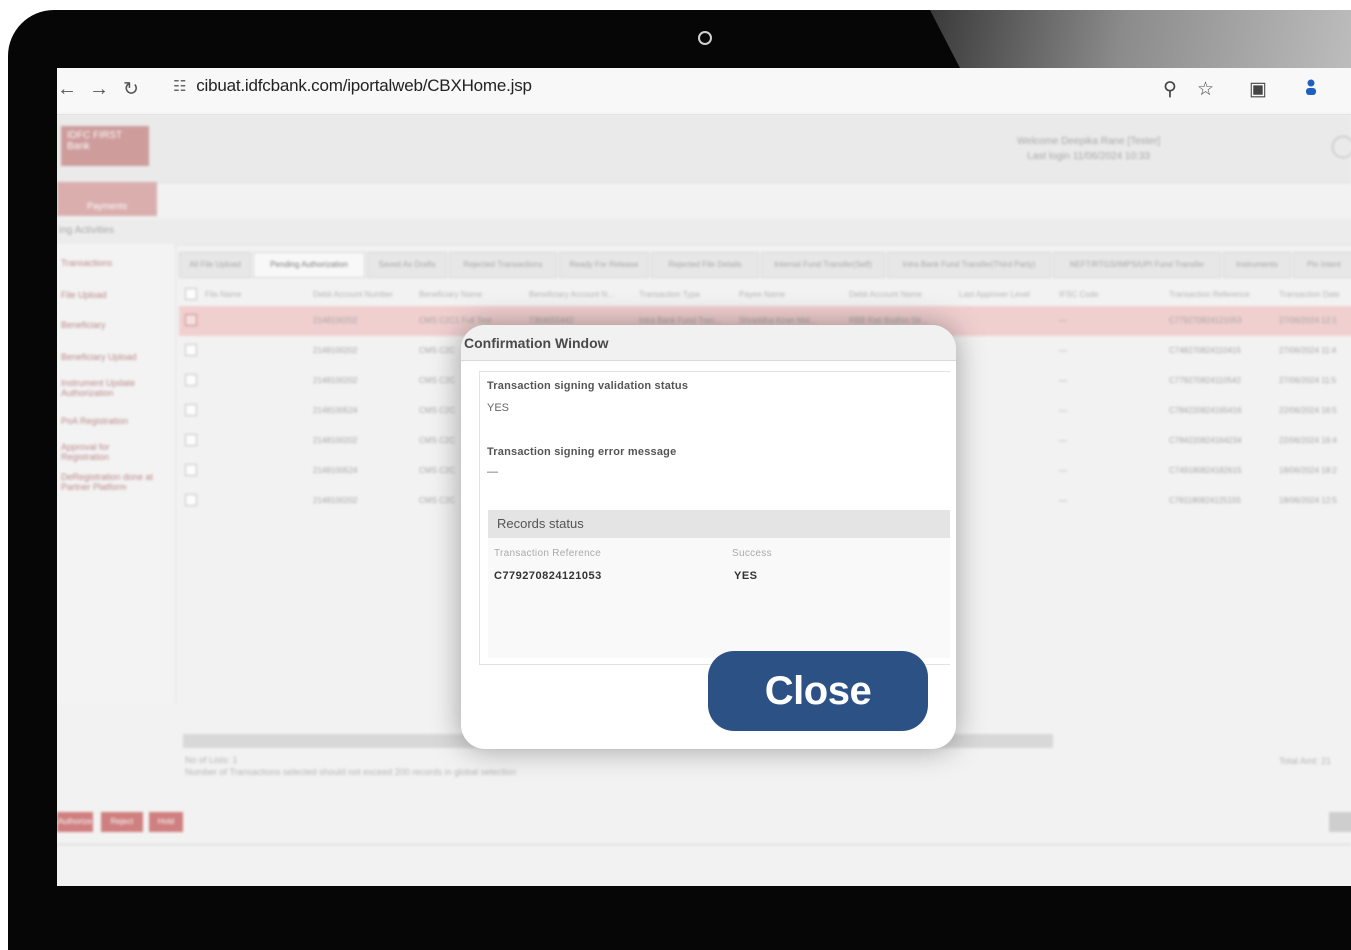  Describe the element at coordinates (1205, 380) in the screenshot. I see `row-reference: C779270824110542` at that location.